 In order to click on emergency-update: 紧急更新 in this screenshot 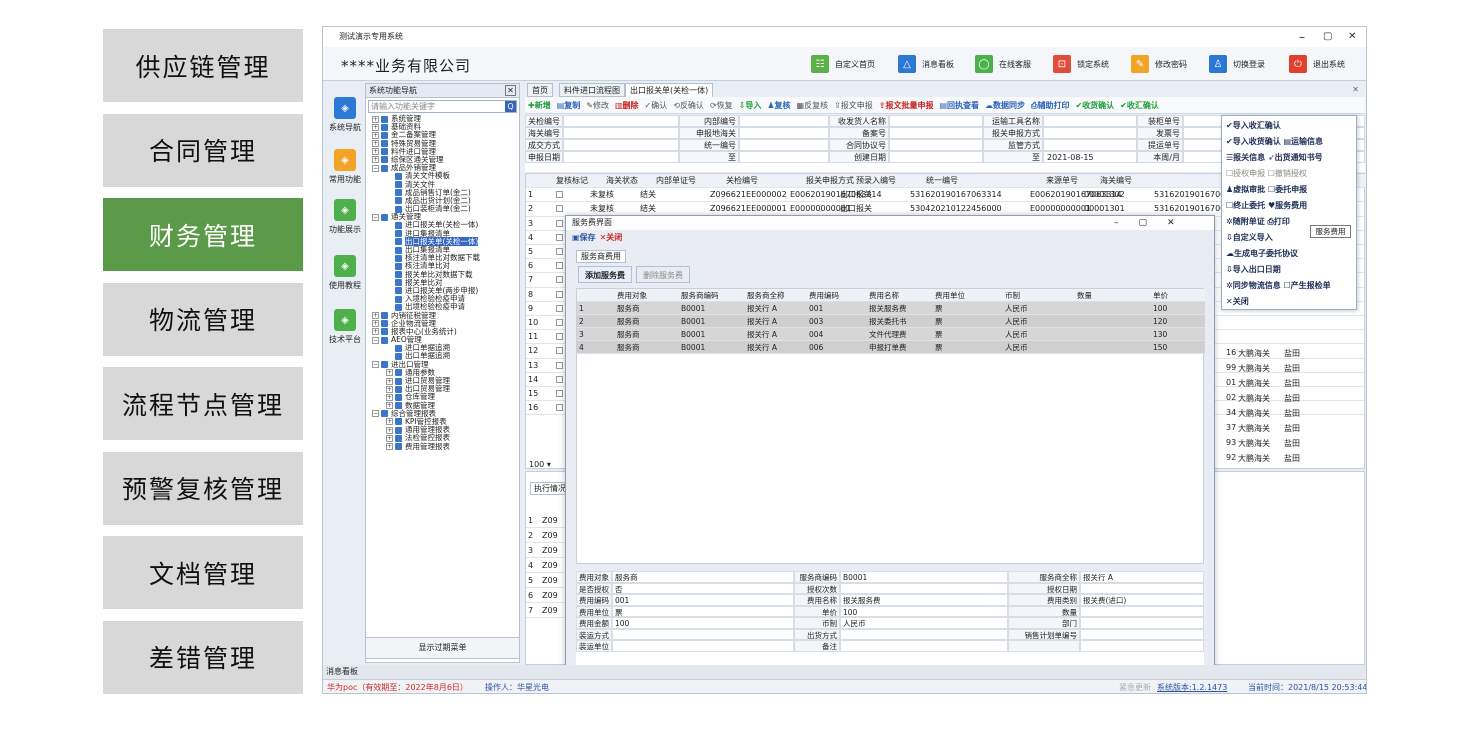, I will do `click(1135, 686)`.